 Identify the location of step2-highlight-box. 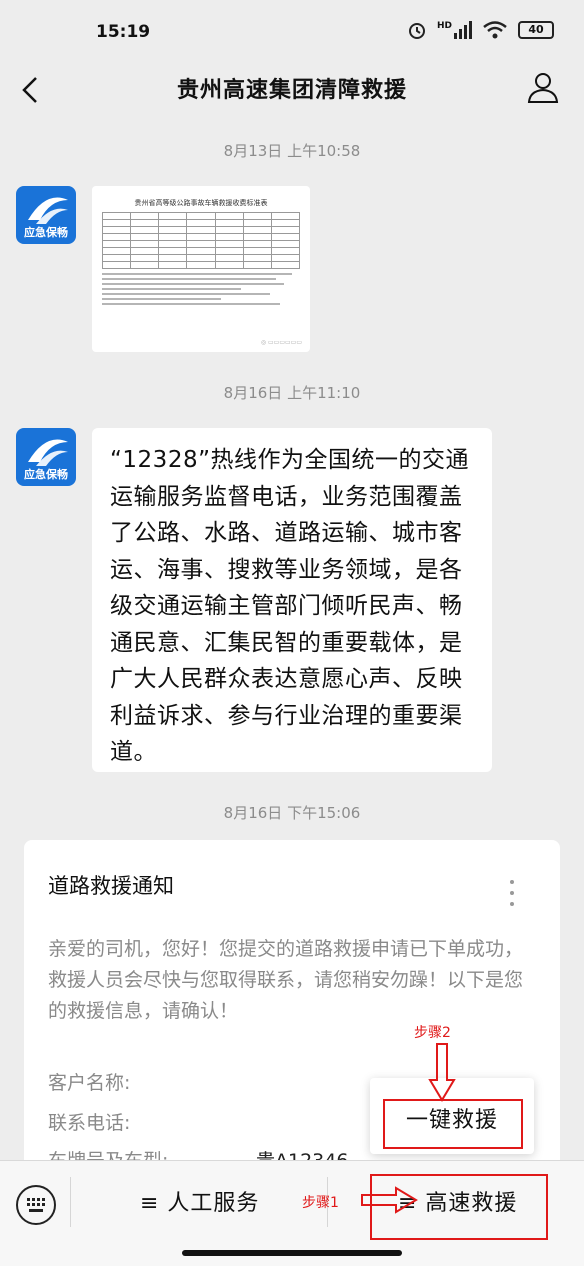
(453, 1124).